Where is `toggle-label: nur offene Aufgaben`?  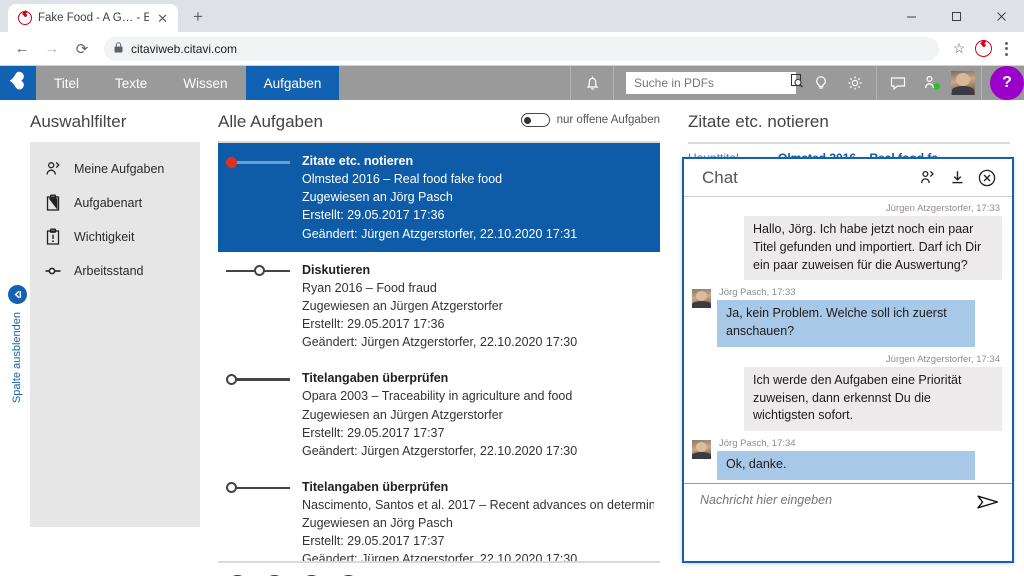
toggle-label: nur offene Aufgaben is located at coordinates (608, 120).